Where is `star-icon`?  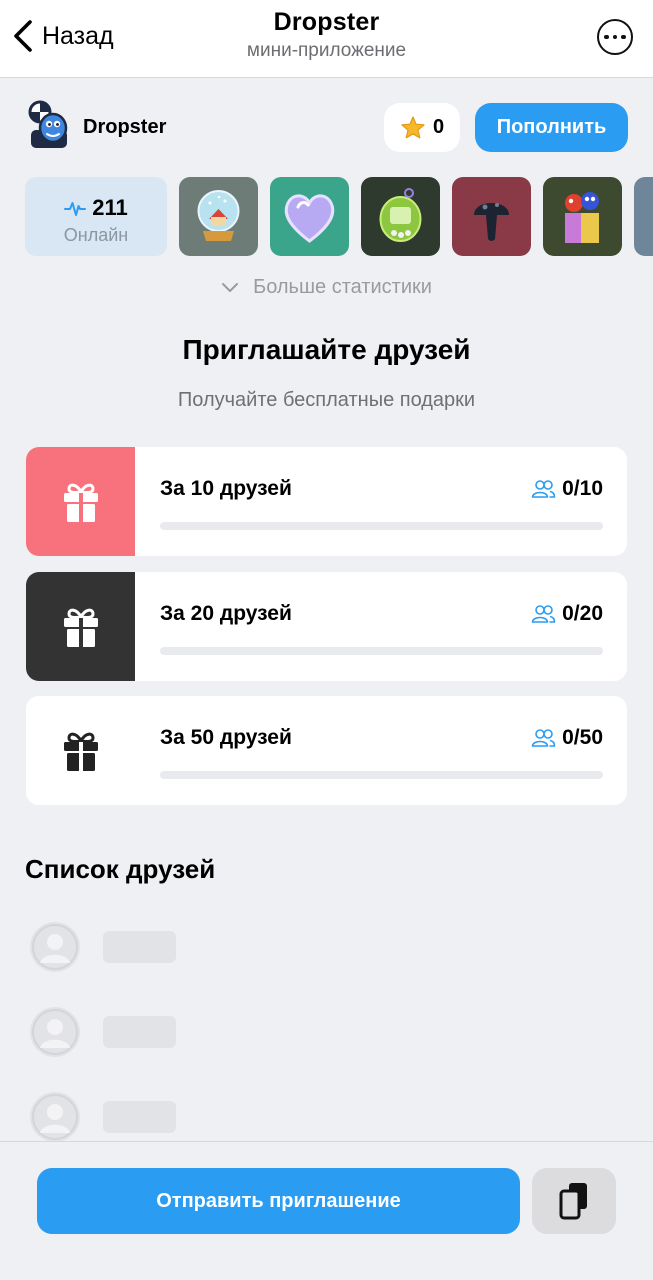 star-icon is located at coordinates (413, 126).